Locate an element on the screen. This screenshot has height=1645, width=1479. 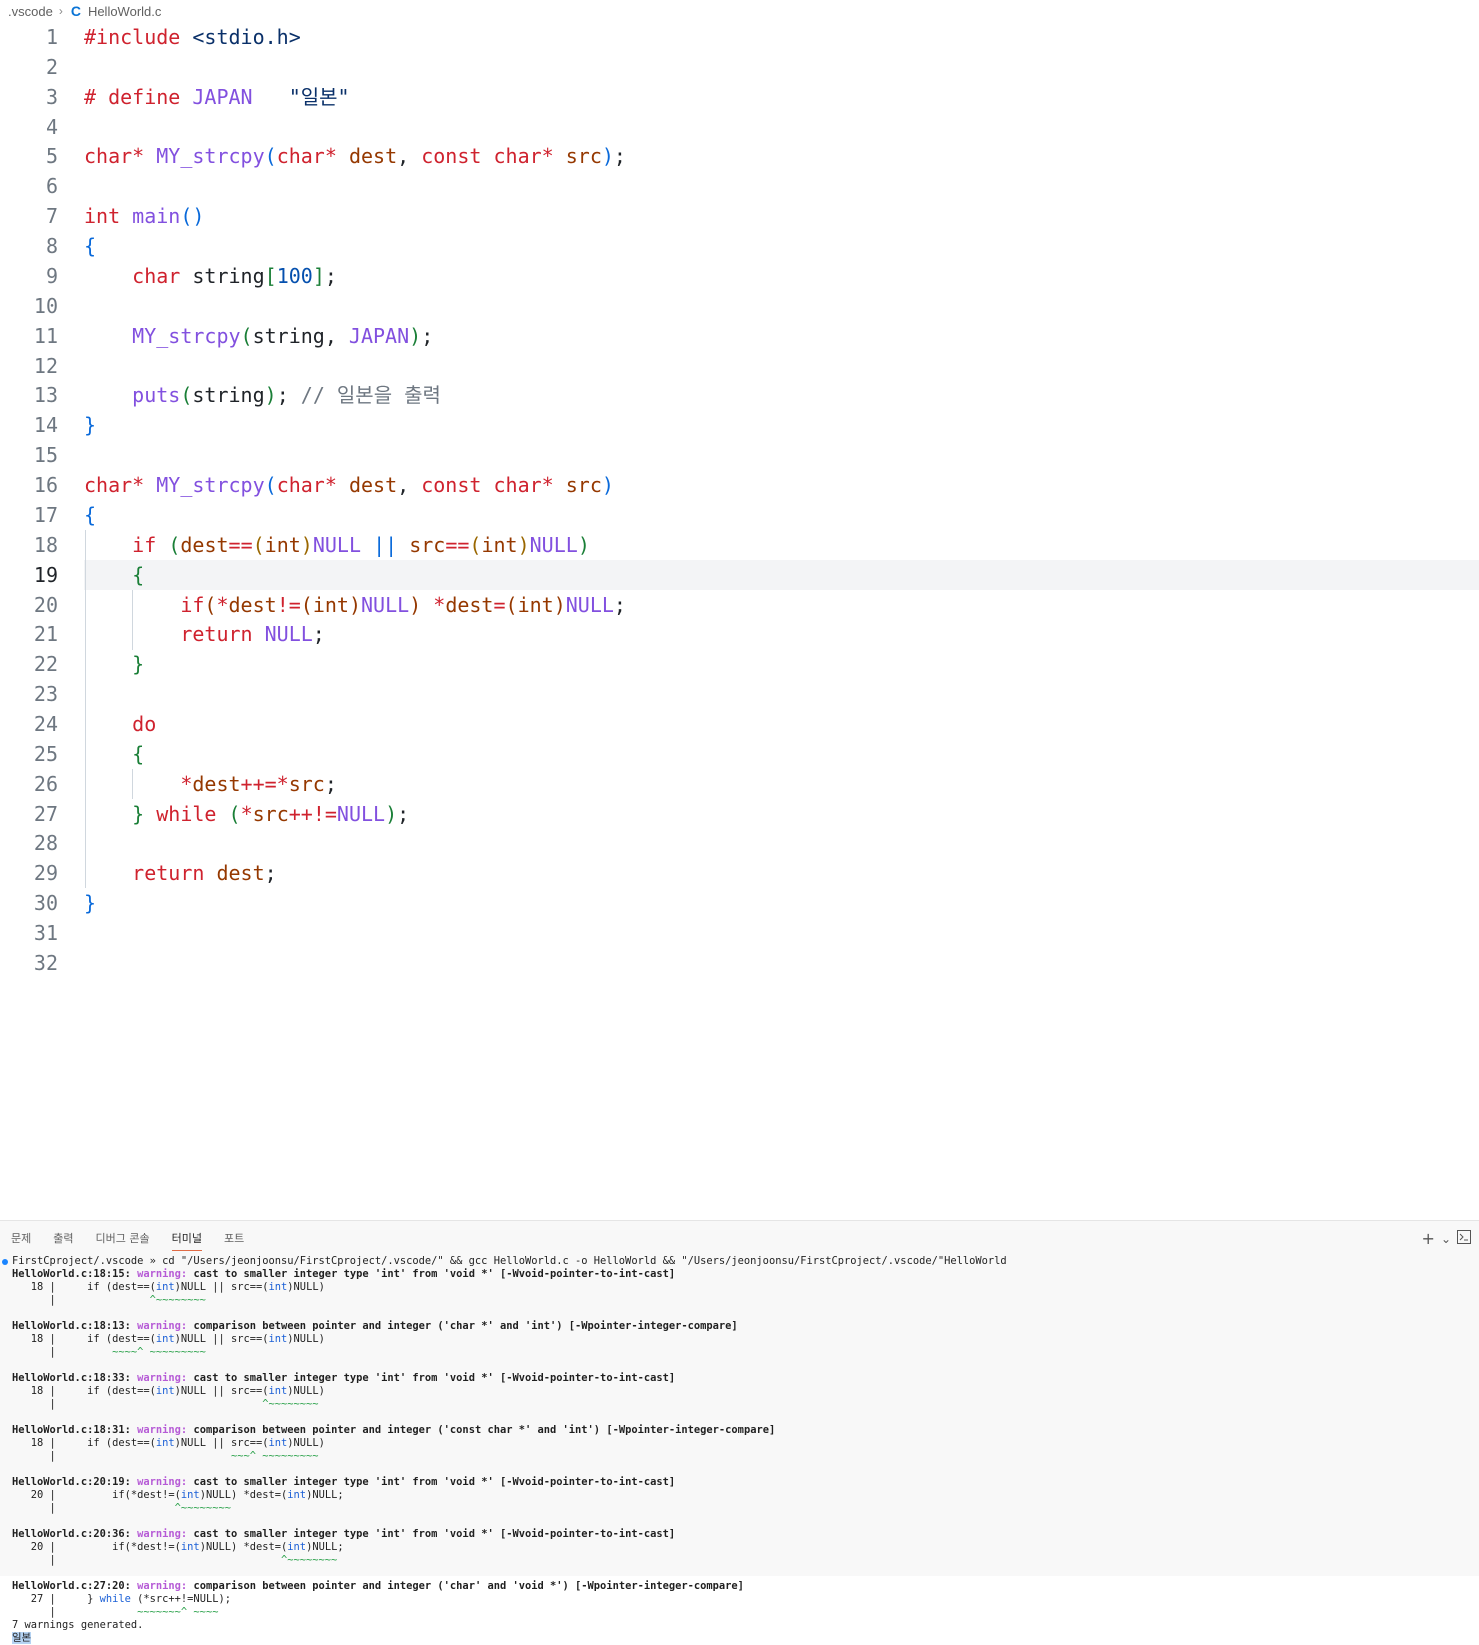
code-token: # define is located at coordinates (132, 97).